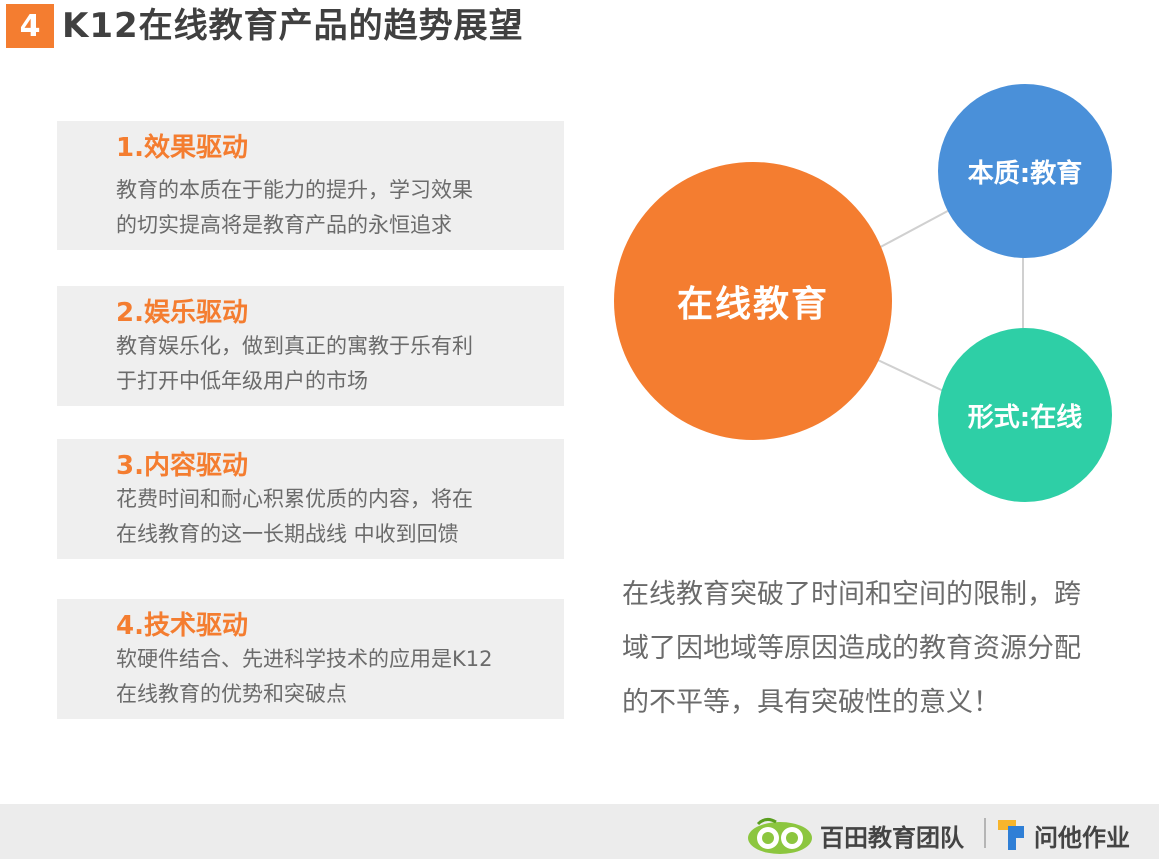 The image size is (1159, 859). I want to click on summary-line: 在线教育突破了时间和空间的限制，跨, so click(851, 594).